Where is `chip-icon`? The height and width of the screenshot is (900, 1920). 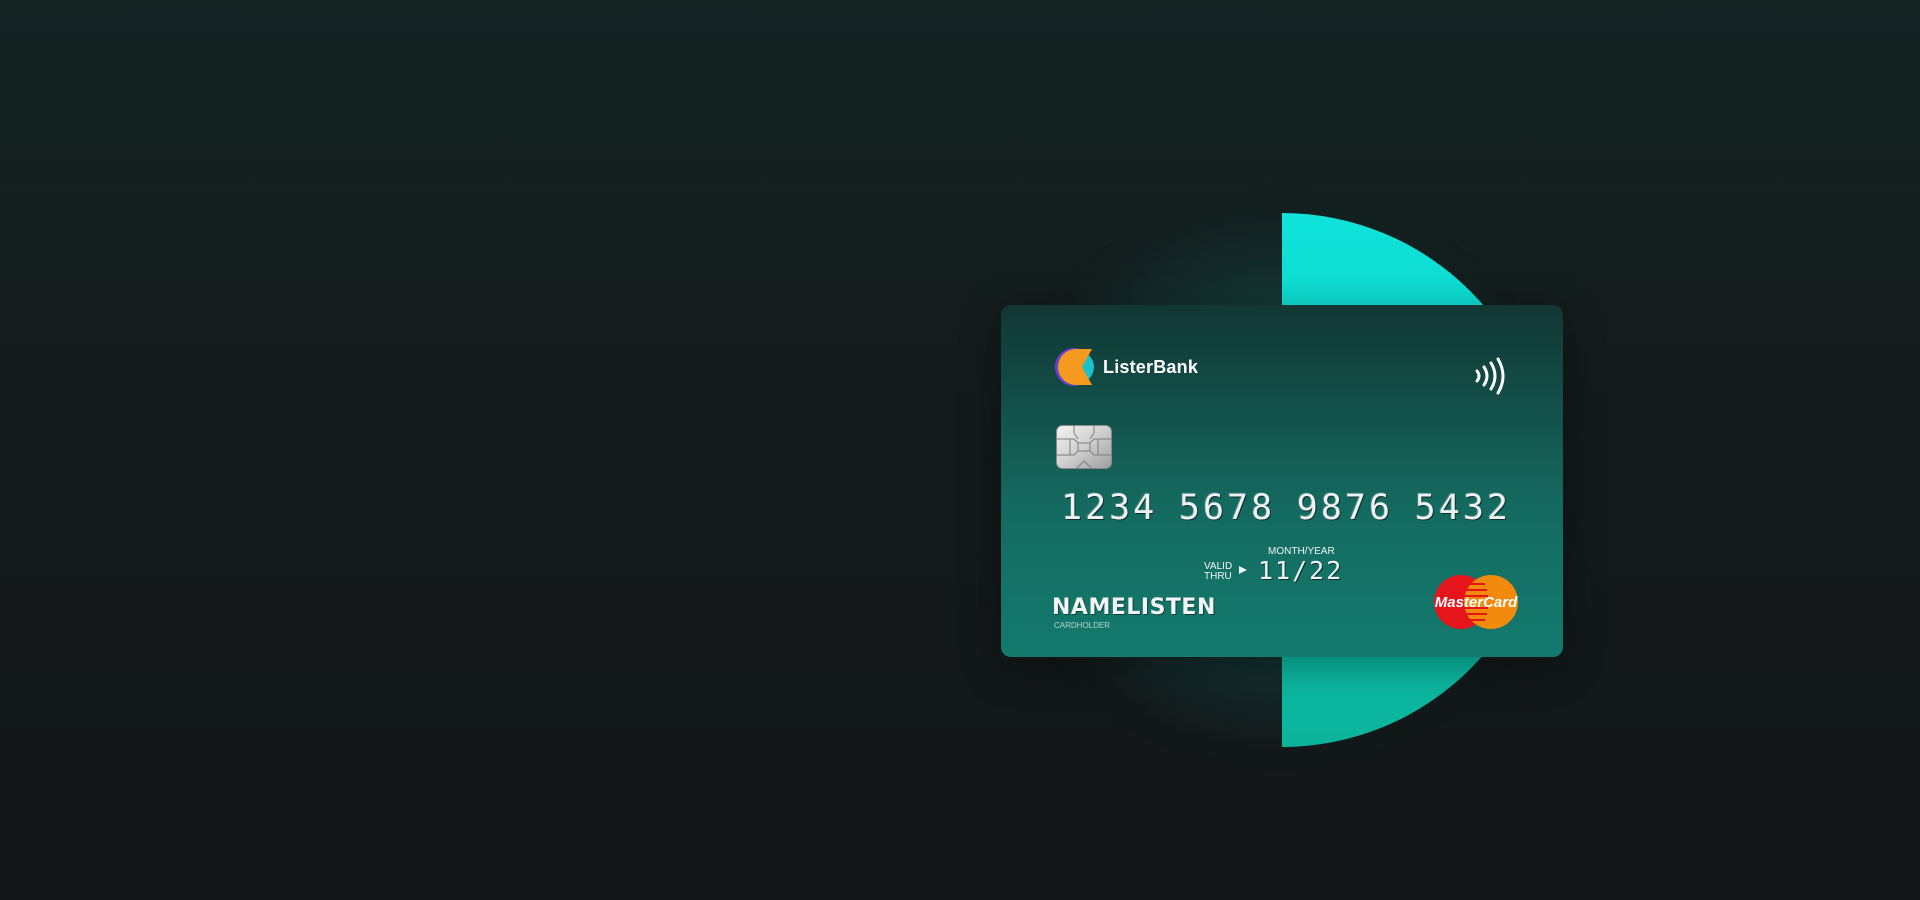 chip-icon is located at coordinates (1084, 447).